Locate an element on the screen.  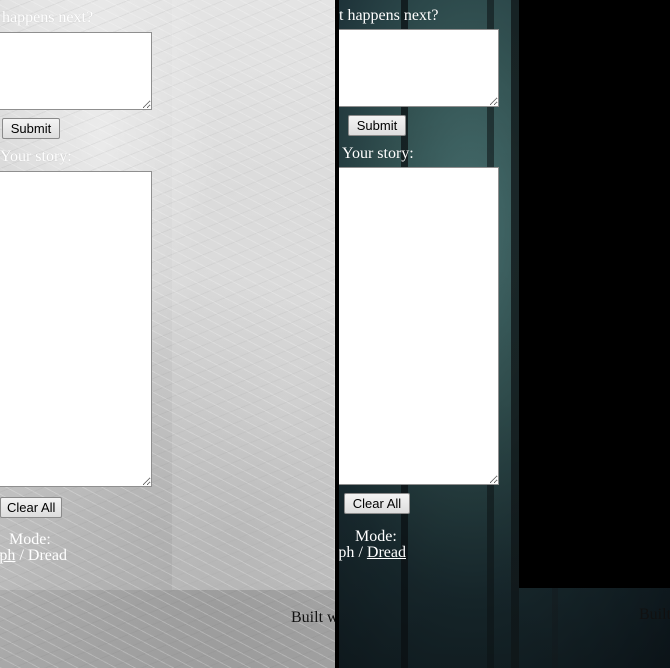
mode-option-link: Dread is located at coordinates (386, 552).